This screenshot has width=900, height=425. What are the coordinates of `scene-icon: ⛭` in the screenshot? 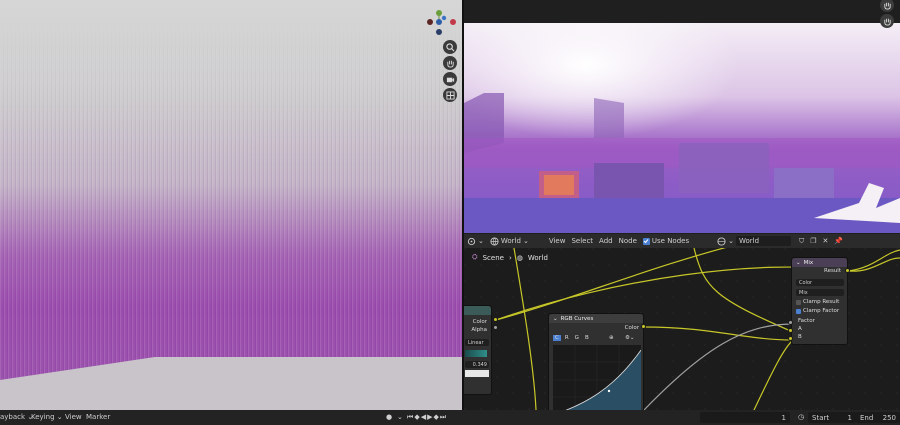 It's located at (475, 257).